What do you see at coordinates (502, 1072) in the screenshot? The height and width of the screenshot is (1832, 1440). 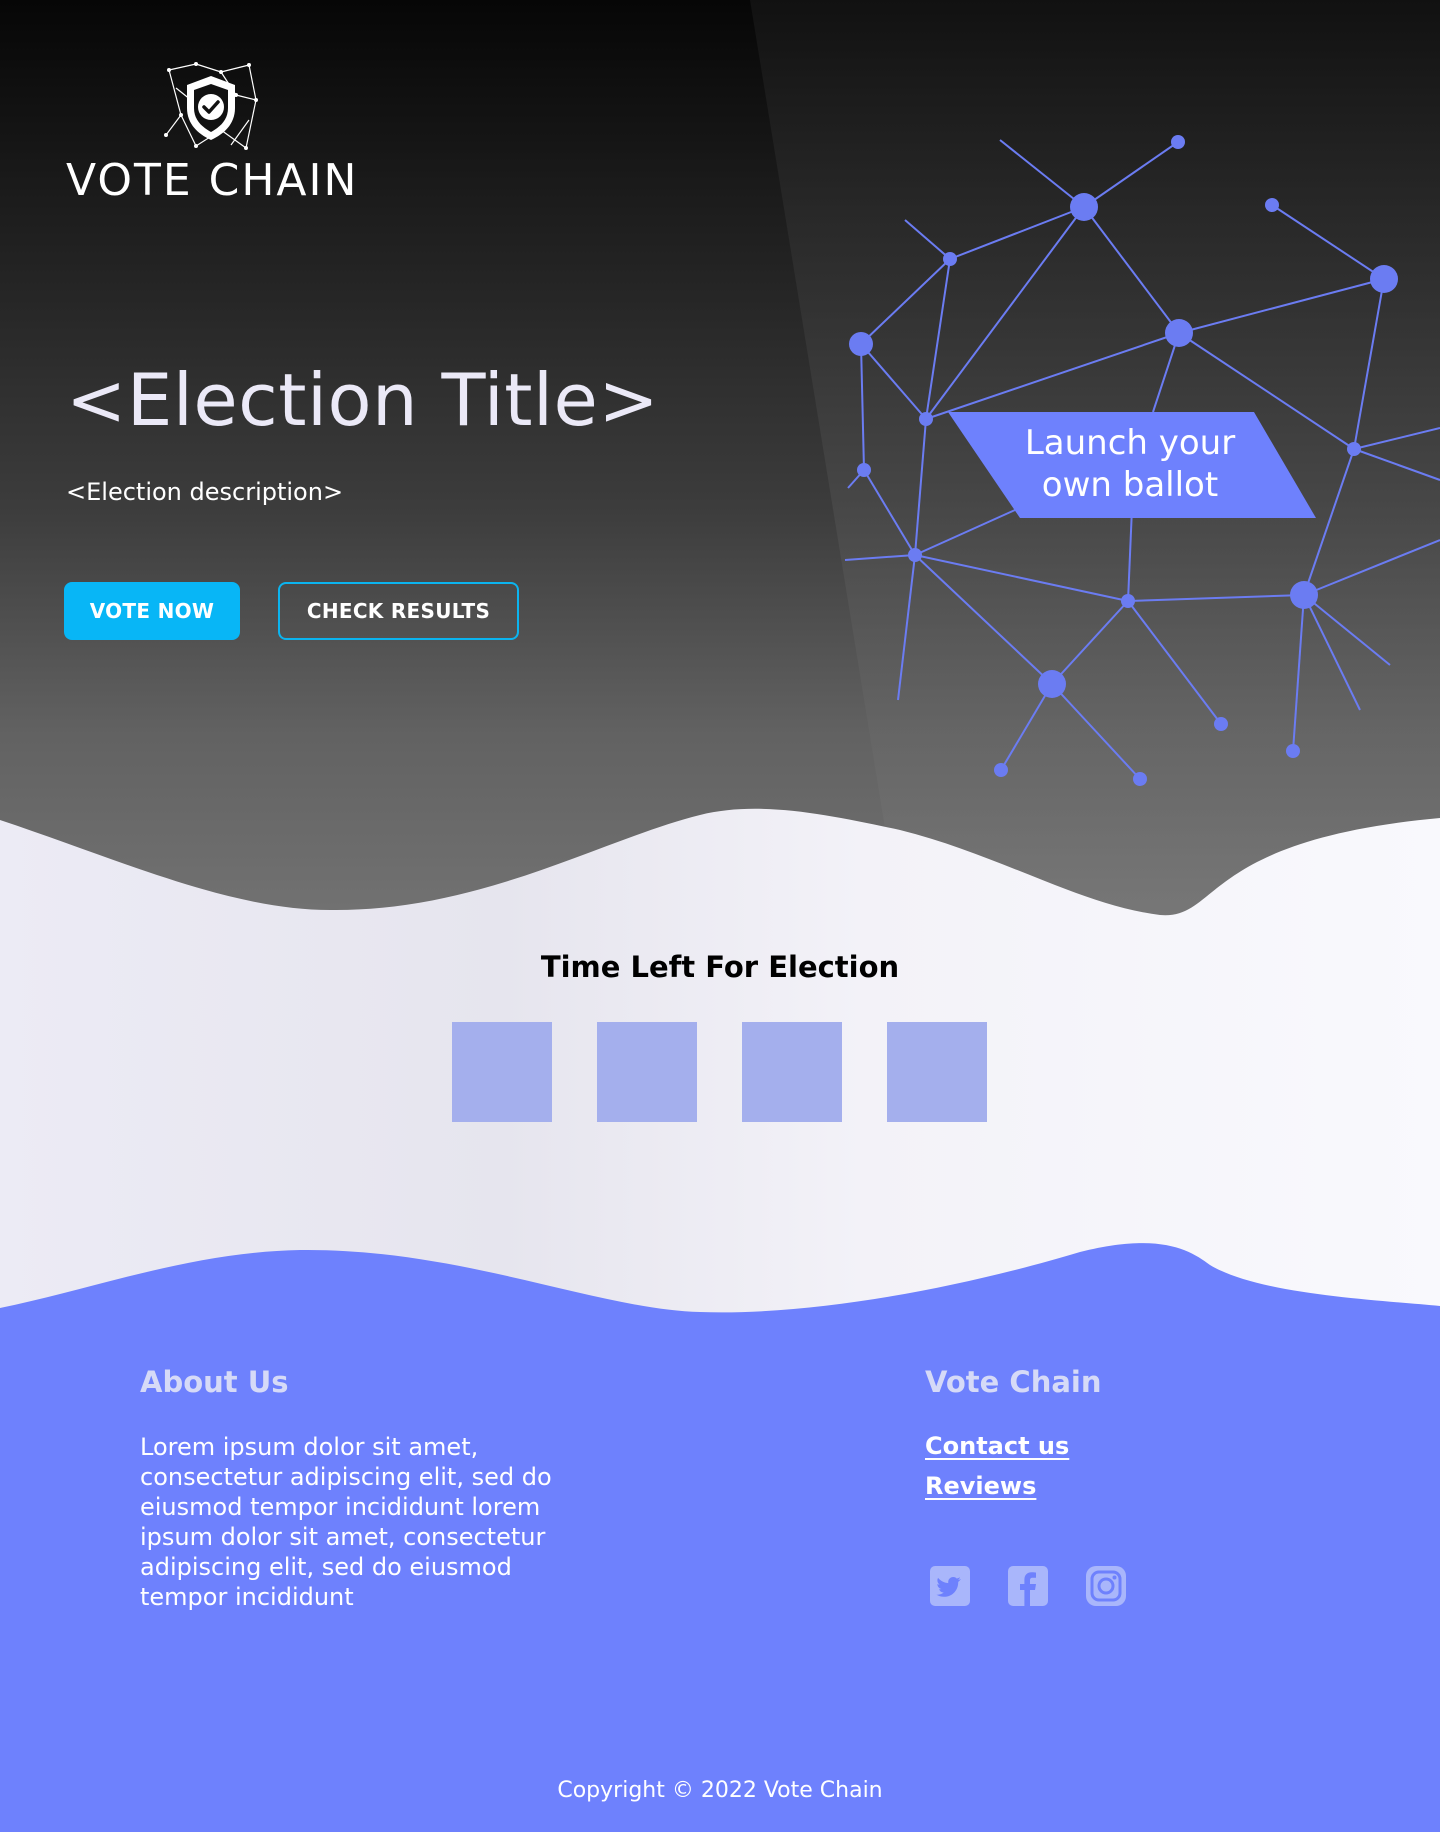 I see `timer-box-days` at bounding box center [502, 1072].